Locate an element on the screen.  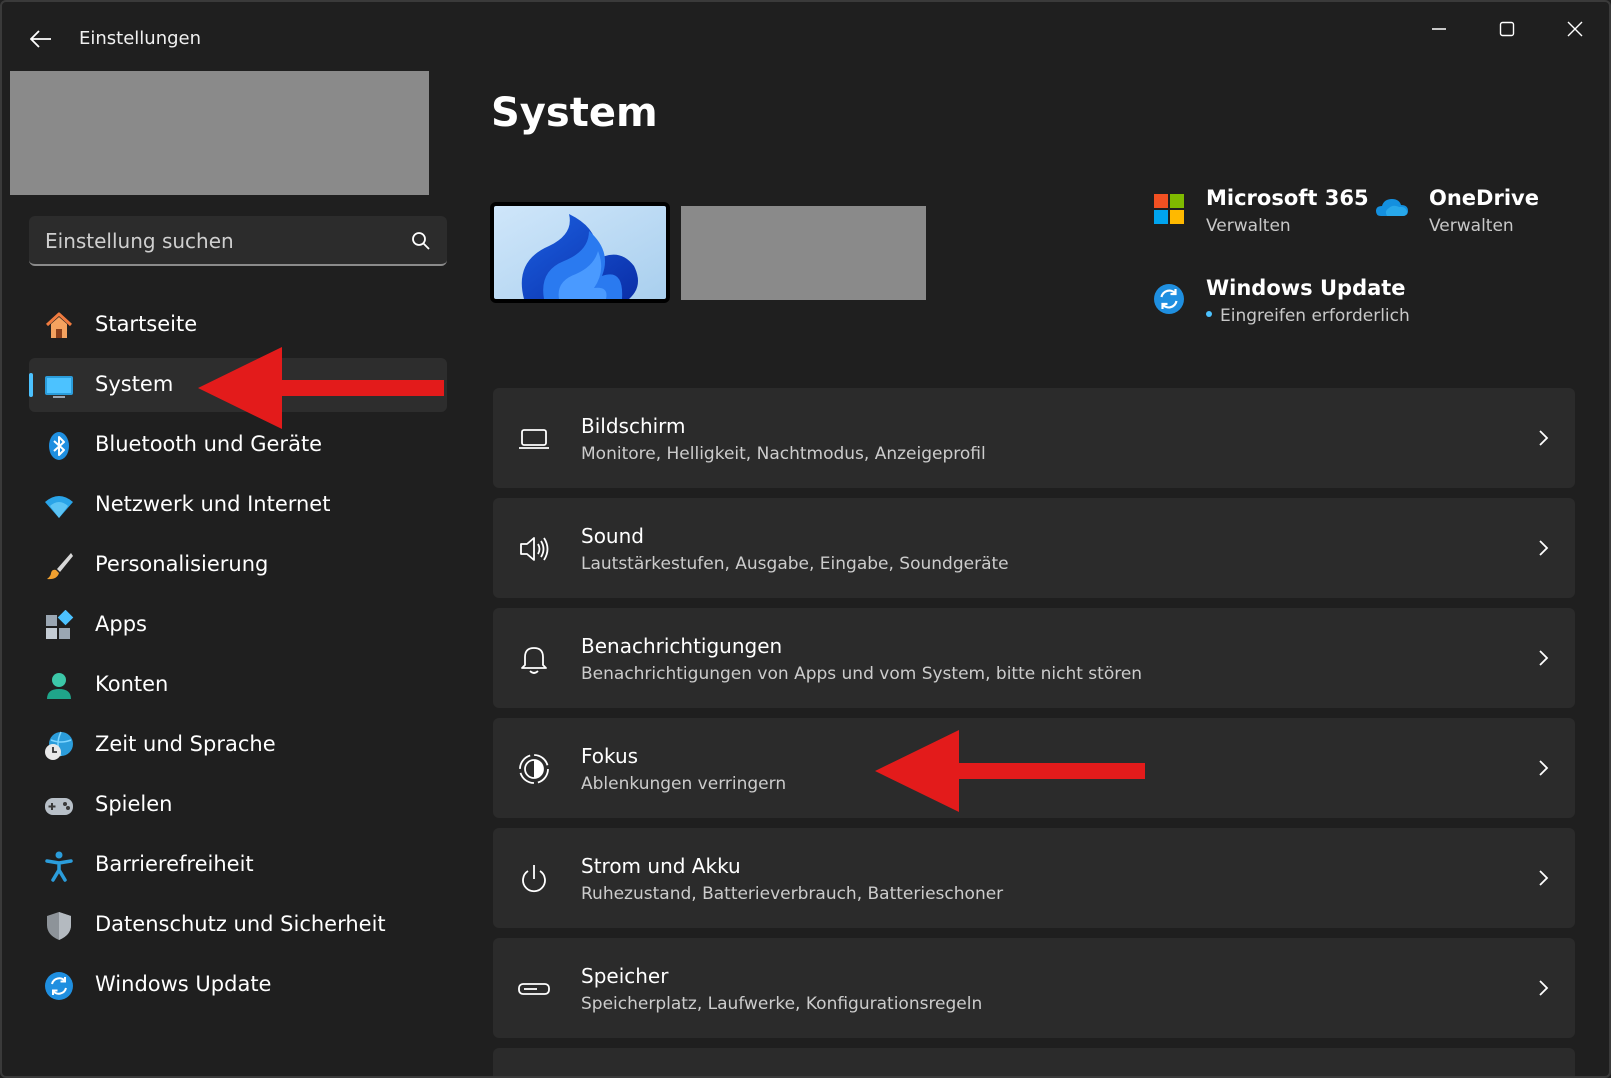
sidebar-item-windows-update: Windows Update is located at coordinates (238, 985).